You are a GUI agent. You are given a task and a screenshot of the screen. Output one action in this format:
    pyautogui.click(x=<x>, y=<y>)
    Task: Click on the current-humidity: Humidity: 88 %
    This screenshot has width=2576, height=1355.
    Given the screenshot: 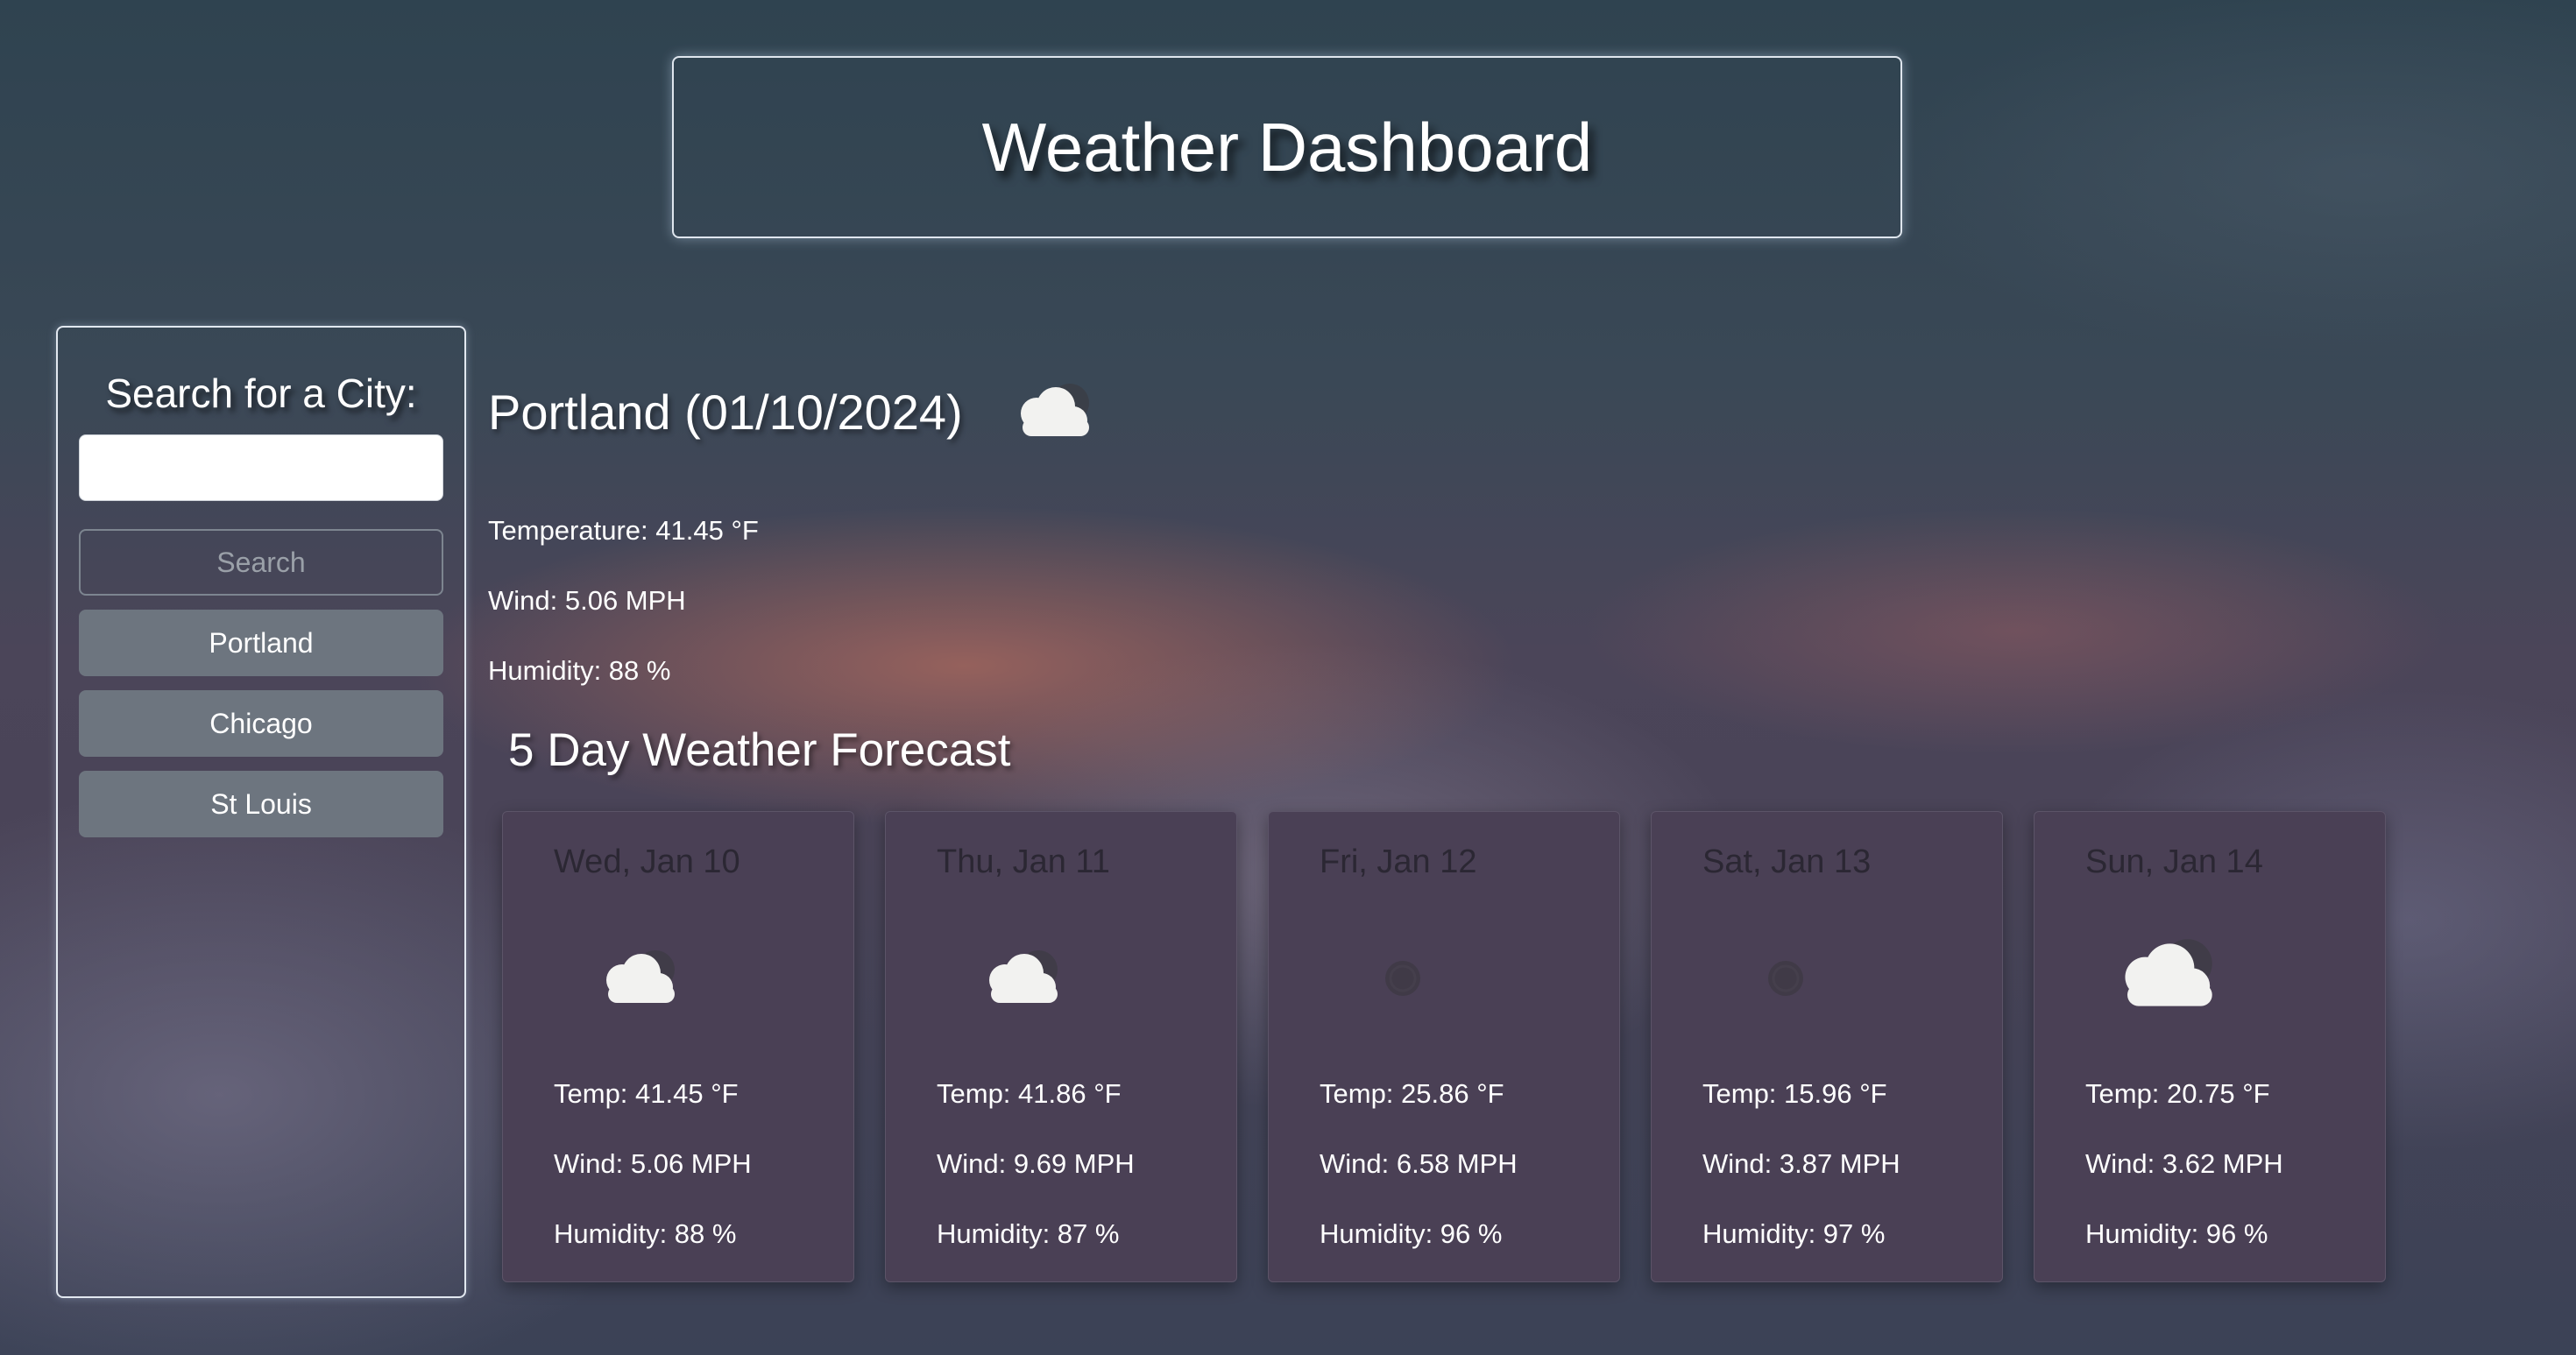 What is the action you would take?
    pyautogui.click(x=579, y=671)
    